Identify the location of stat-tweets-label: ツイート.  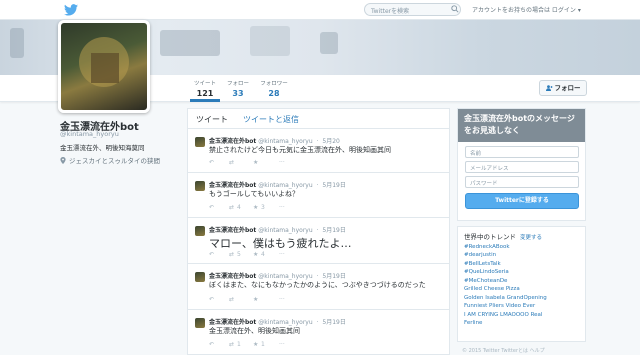
(204, 84).